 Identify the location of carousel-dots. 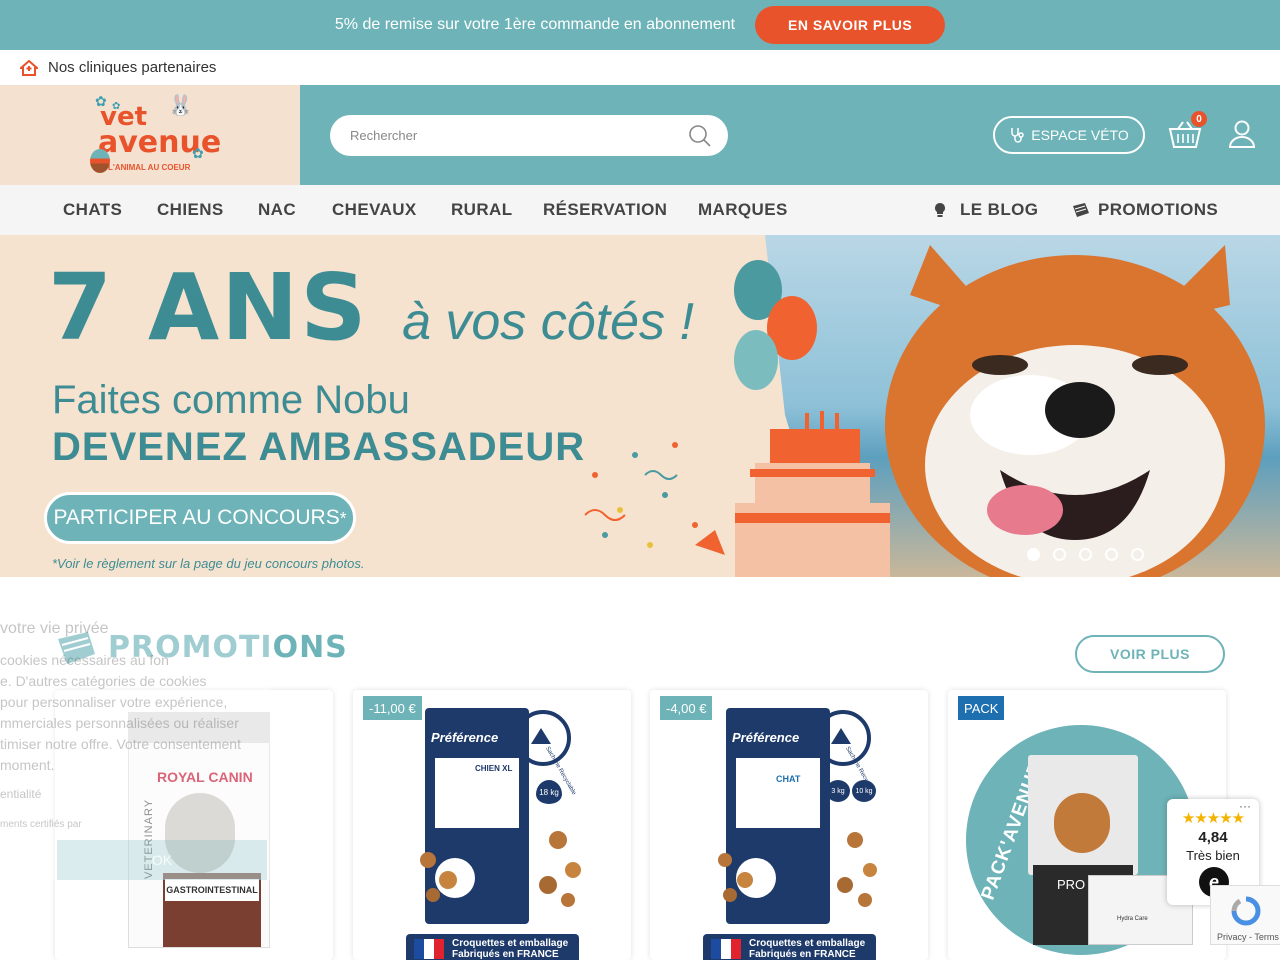
(1085, 554).